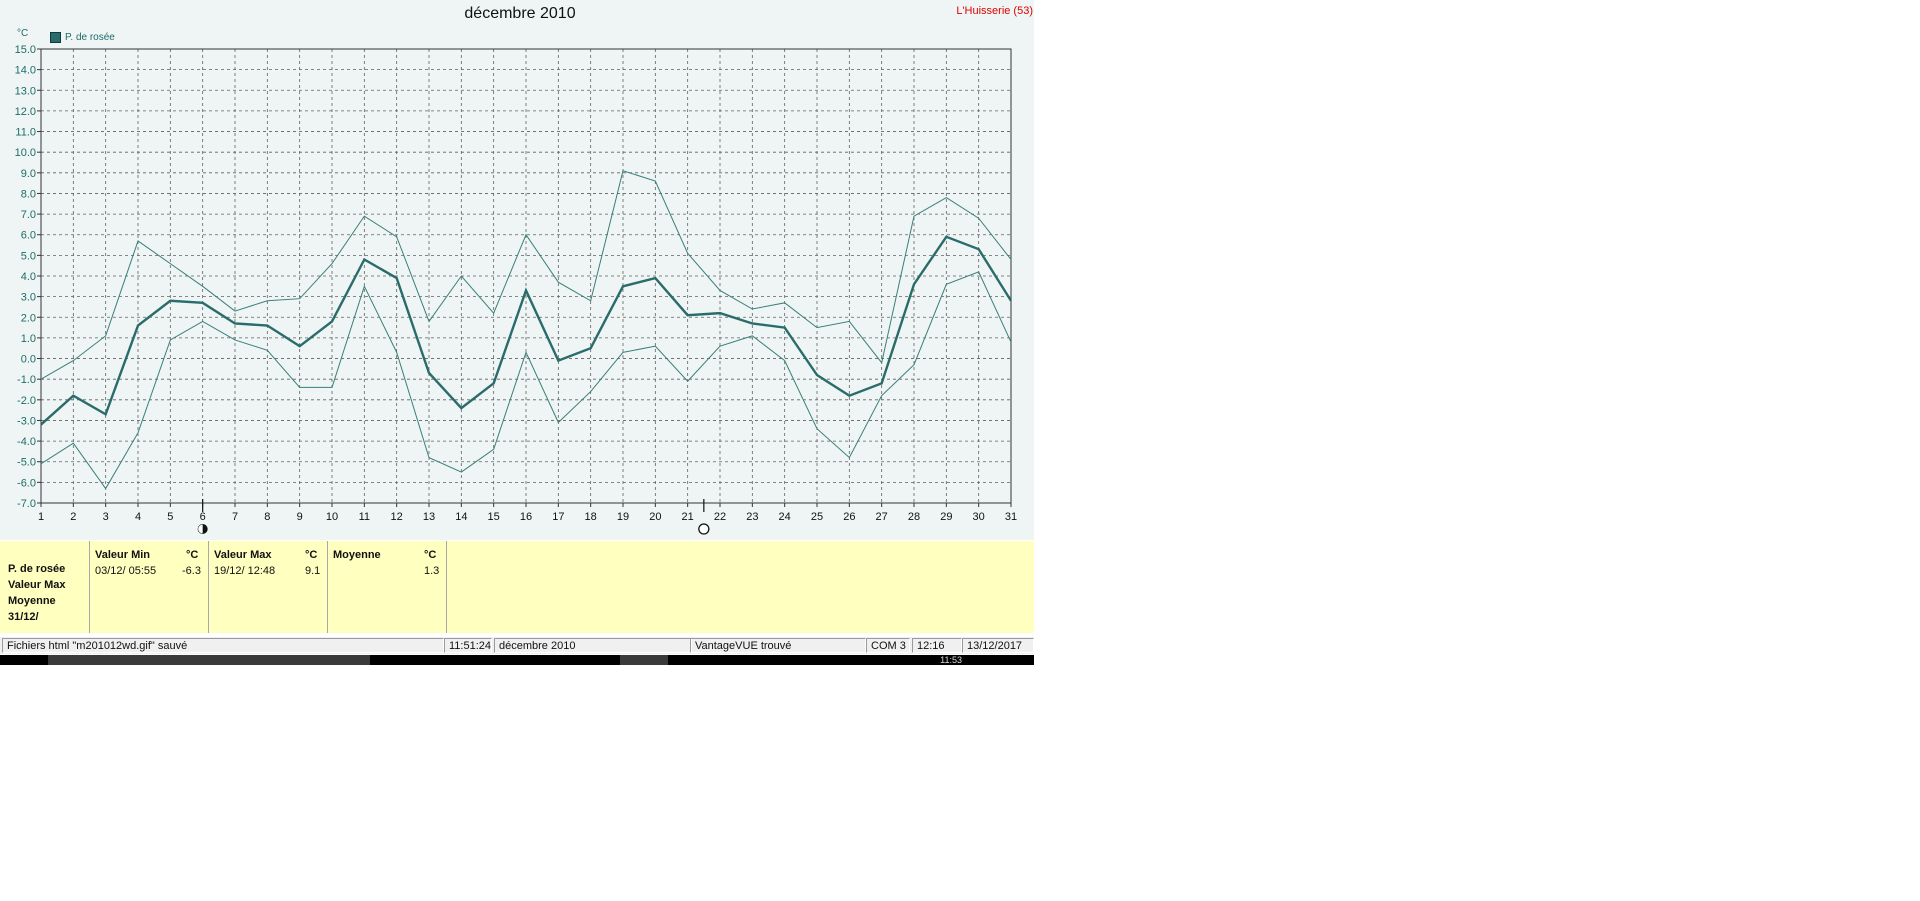 This screenshot has width=1920, height=901. What do you see at coordinates (429, 517) in the screenshot?
I see `x-tick-label: 13` at bounding box center [429, 517].